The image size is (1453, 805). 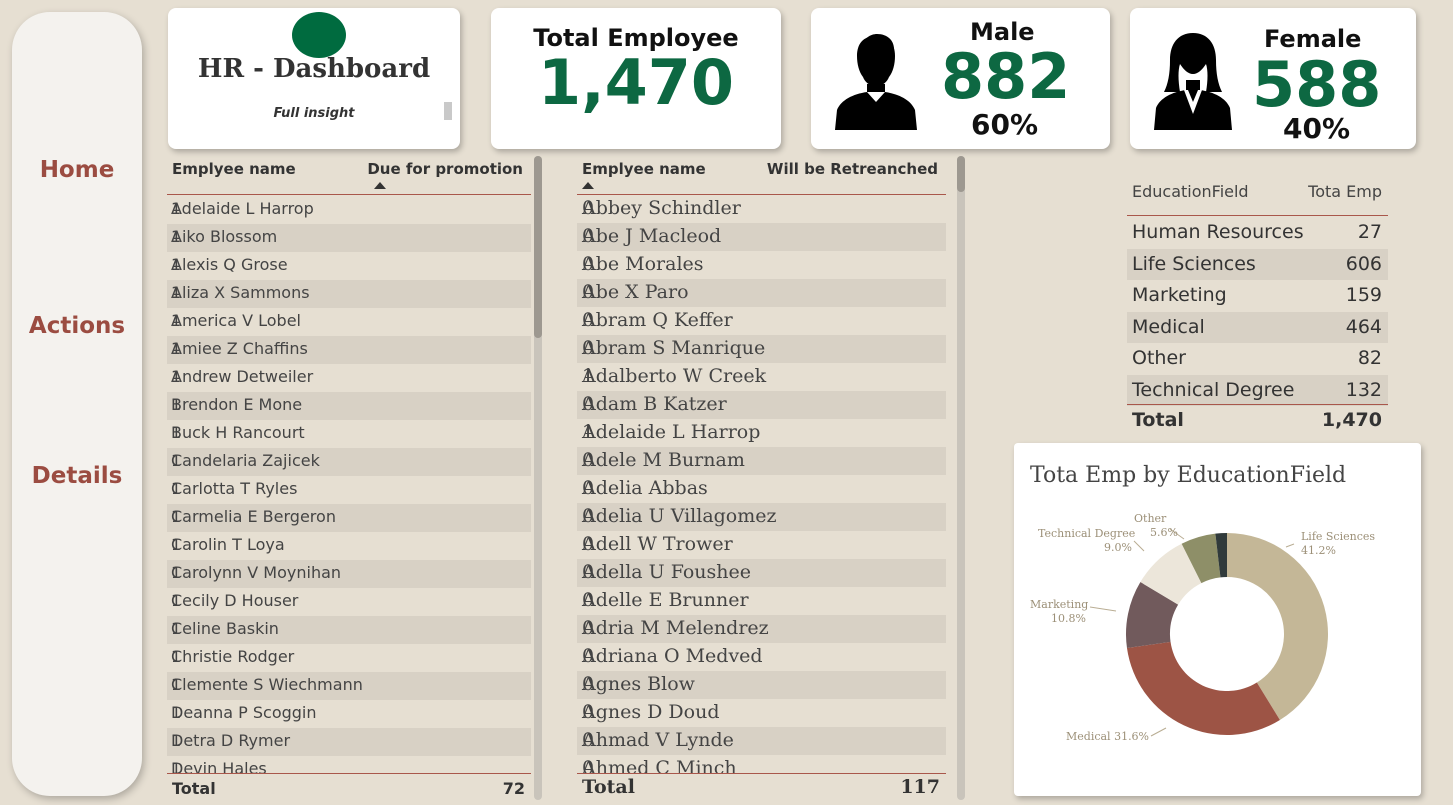 What do you see at coordinates (761, 764) in the screenshot?
I see `retrench-table-row: Ahmed C Minch 0` at bounding box center [761, 764].